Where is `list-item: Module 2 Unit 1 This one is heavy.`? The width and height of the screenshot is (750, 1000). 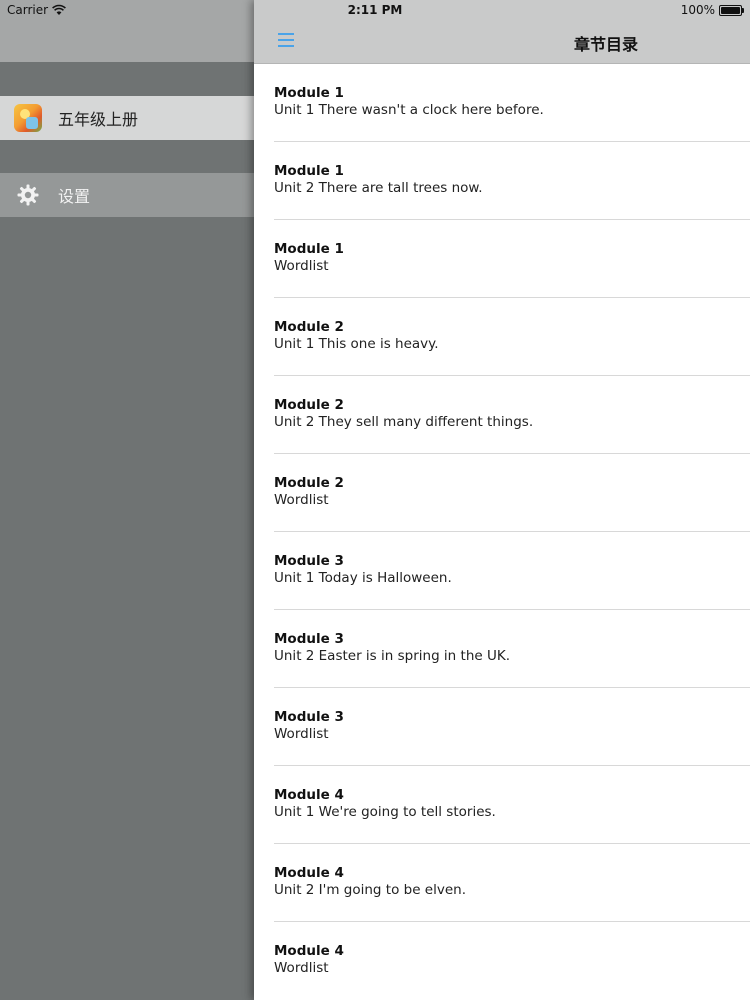
list-item: Module 2 Unit 1 This one is heavy. is located at coordinates (512, 337).